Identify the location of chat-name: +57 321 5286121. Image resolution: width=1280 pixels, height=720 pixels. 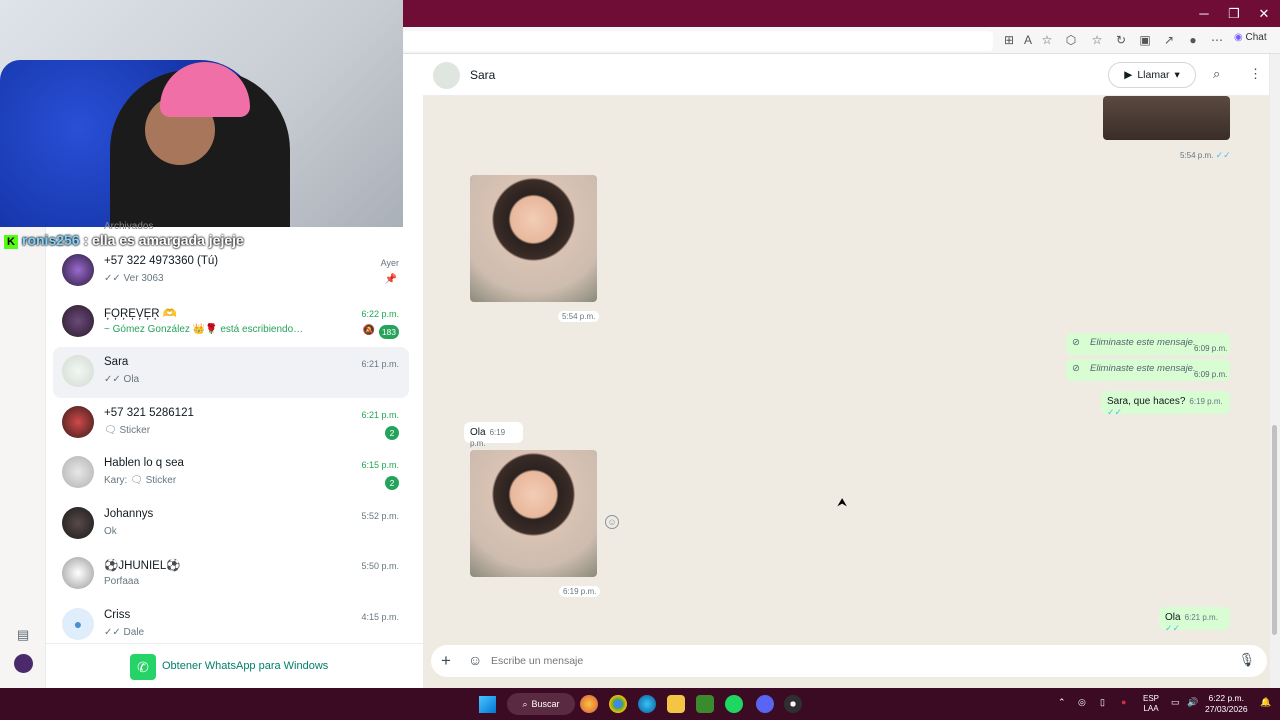
(149, 412).